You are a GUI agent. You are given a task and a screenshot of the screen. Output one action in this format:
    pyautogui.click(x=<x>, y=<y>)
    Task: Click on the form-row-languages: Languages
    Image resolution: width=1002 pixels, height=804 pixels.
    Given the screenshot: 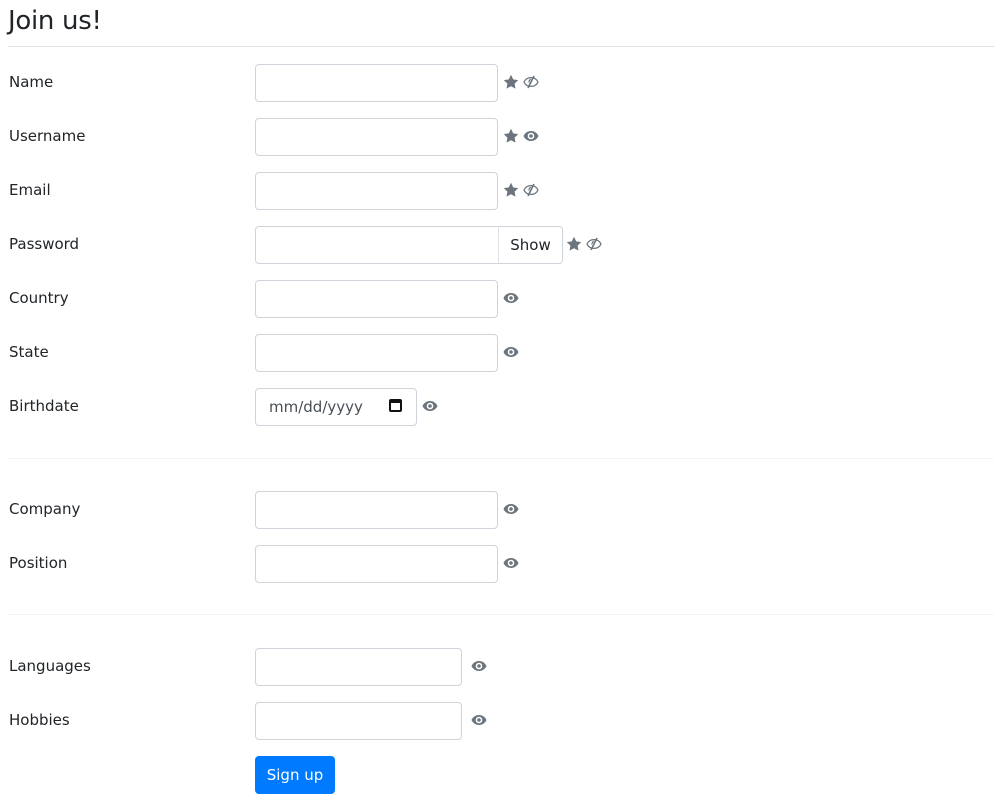 What is the action you would take?
    pyautogui.click(x=501, y=667)
    